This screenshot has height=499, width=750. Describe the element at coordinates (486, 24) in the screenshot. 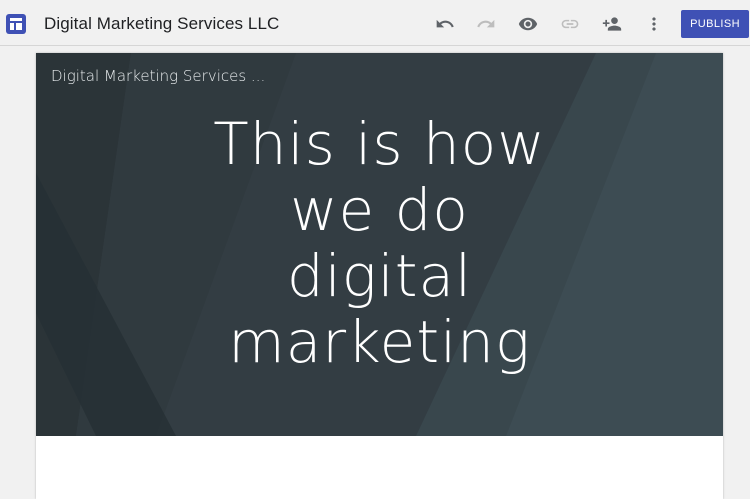

I see `redo-icon` at that location.